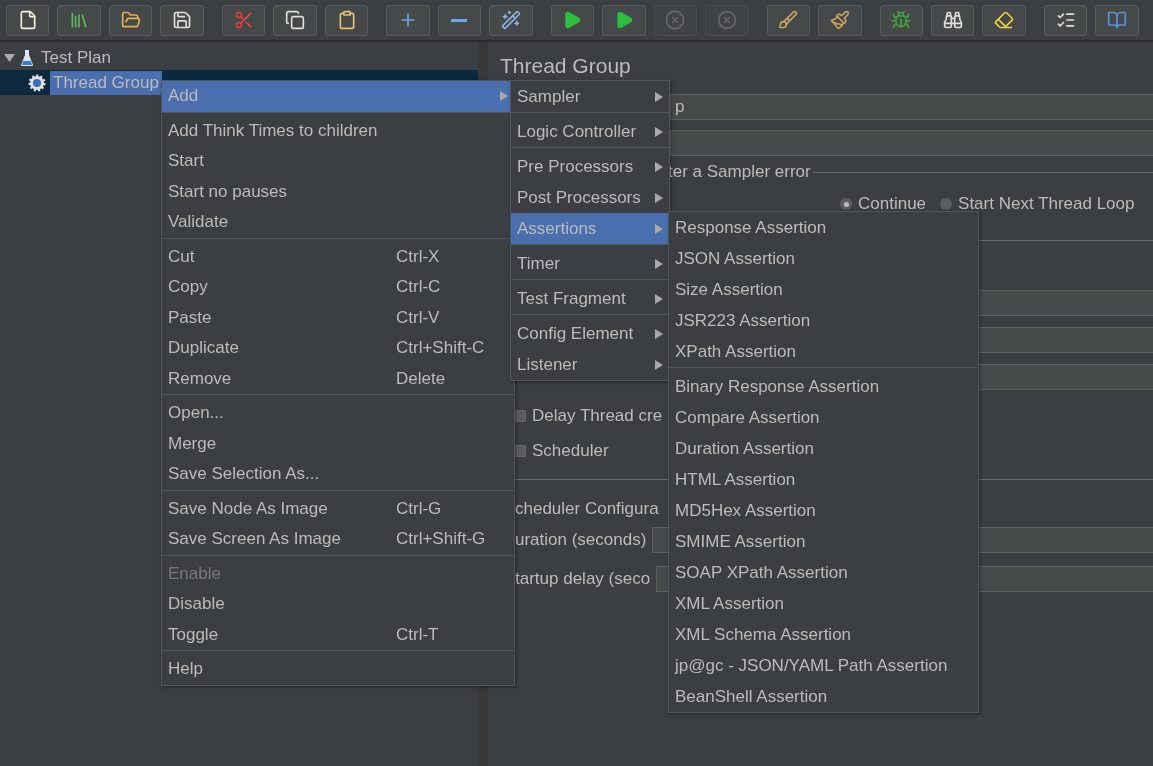  What do you see at coordinates (338, 256) in the screenshot?
I see `menu-item: Cut Ctrl-X` at bounding box center [338, 256].